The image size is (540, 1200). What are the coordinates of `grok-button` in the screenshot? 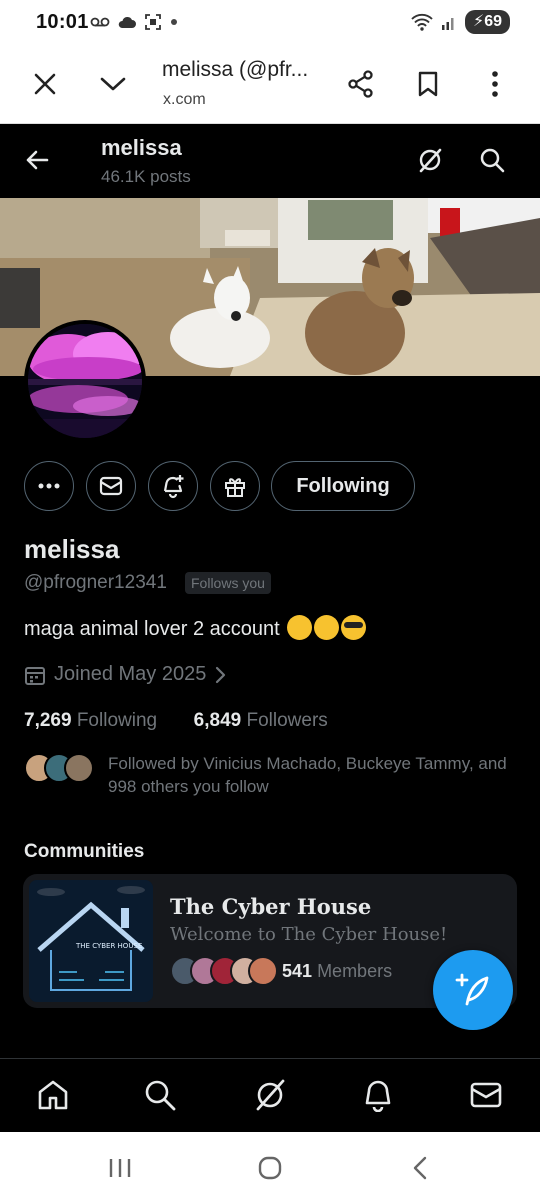 It's located at (430, 160).